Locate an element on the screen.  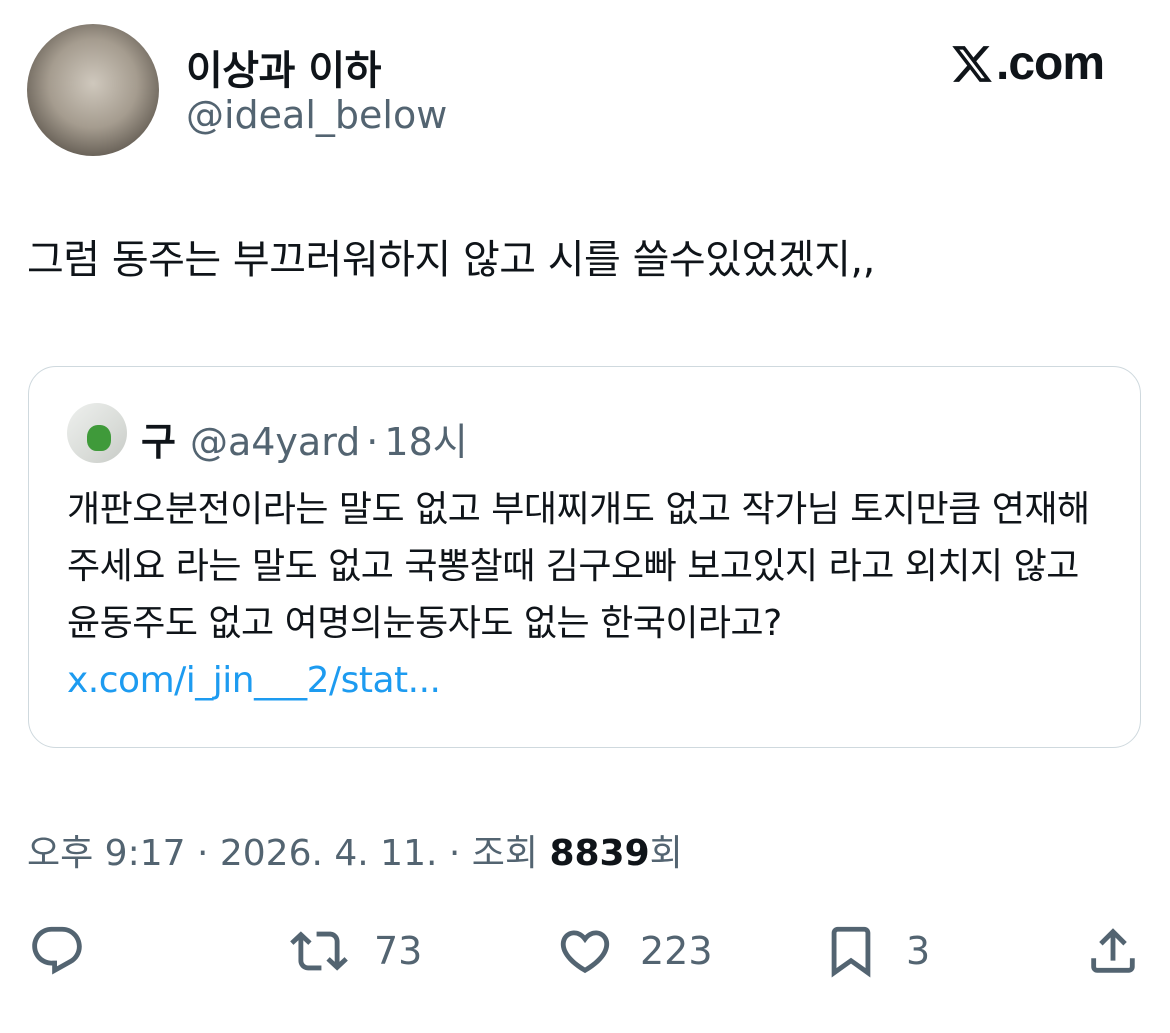
tweet-meta: 오후 9:17 · 2026. 4. 11. · 조회 8839회 is located at coordinates (355, 850).